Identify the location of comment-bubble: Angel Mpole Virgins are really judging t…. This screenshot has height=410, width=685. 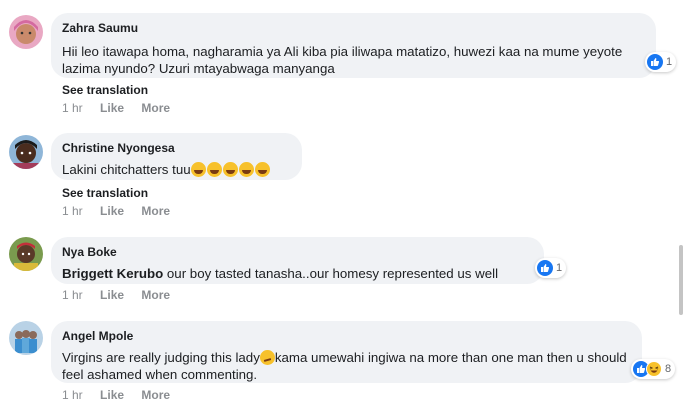
(346, 352).